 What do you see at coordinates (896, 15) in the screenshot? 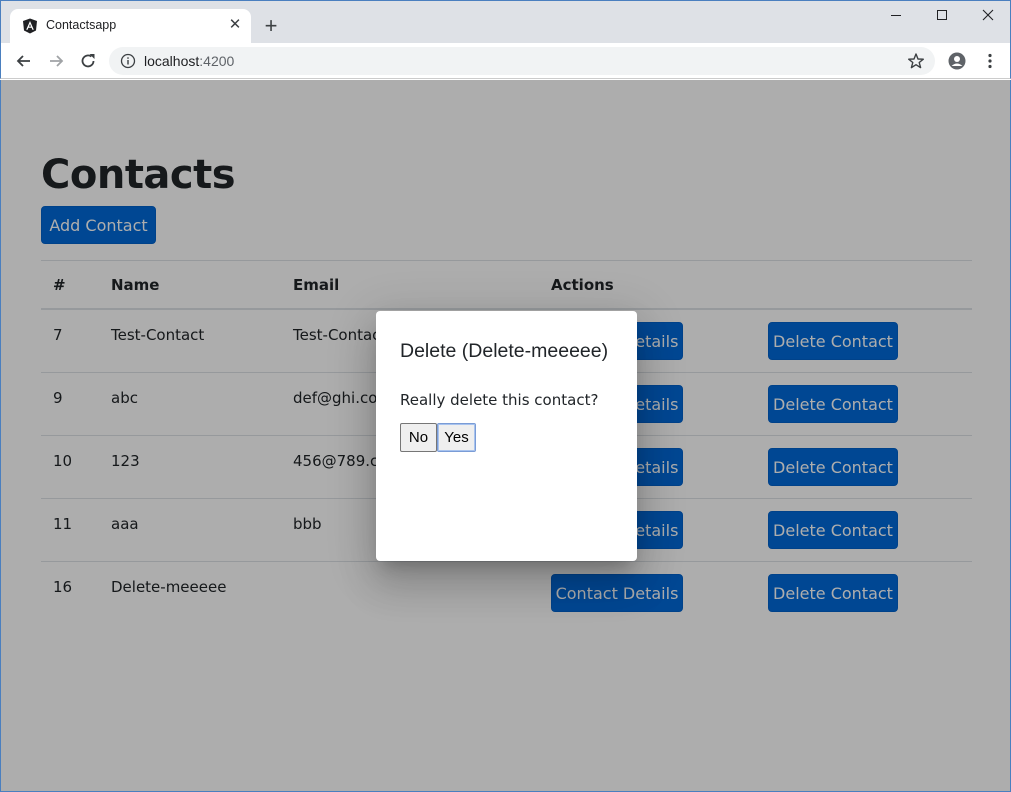
I see `minimize-icon` at bounding box center [896, 15].